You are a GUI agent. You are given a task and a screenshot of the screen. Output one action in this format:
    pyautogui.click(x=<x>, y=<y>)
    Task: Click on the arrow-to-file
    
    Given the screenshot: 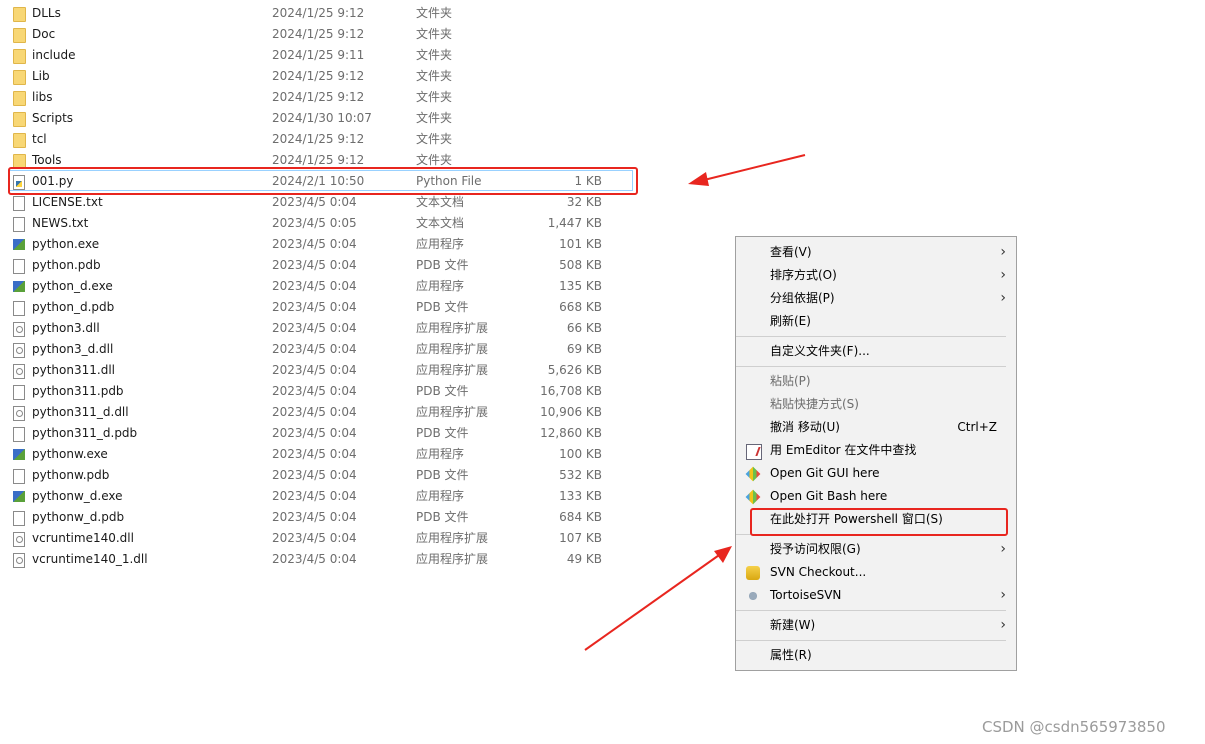 What is the action you would take?
    pyautogui.click(x=752, y=168)
    